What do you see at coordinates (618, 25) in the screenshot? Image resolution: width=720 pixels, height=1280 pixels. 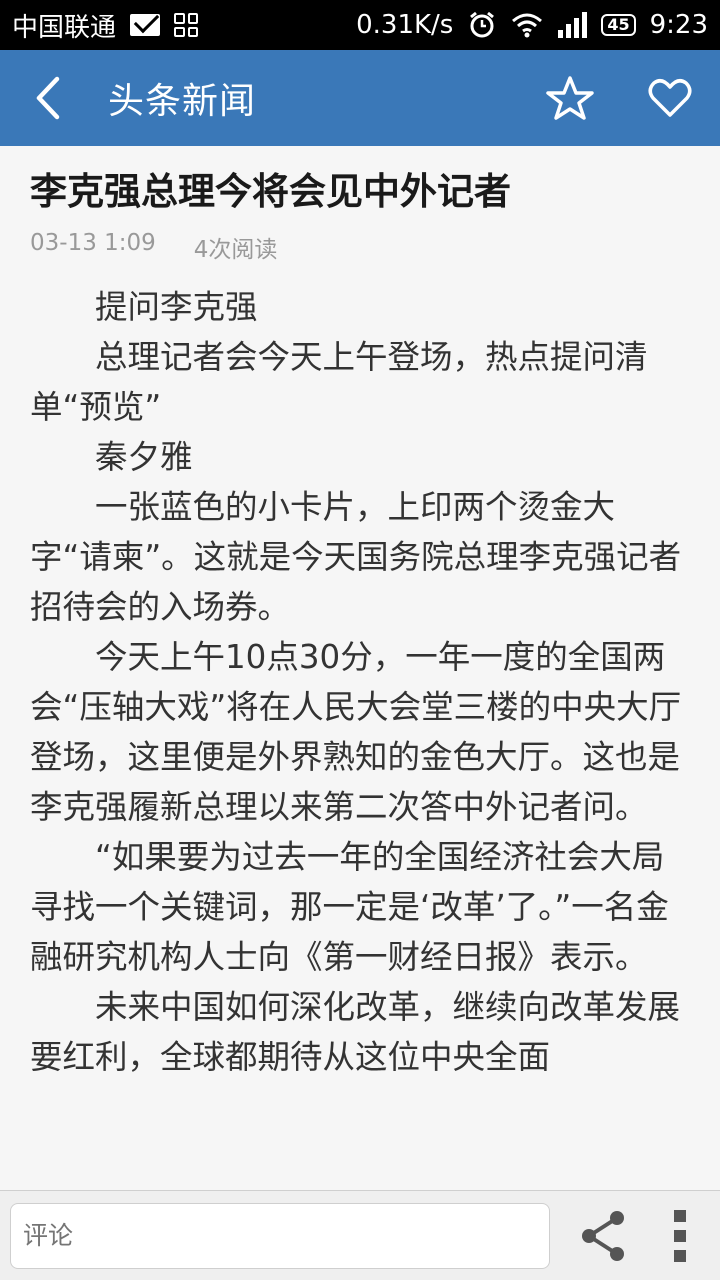 I see `battery-indicator: 45` at bounding box center [618, 25].